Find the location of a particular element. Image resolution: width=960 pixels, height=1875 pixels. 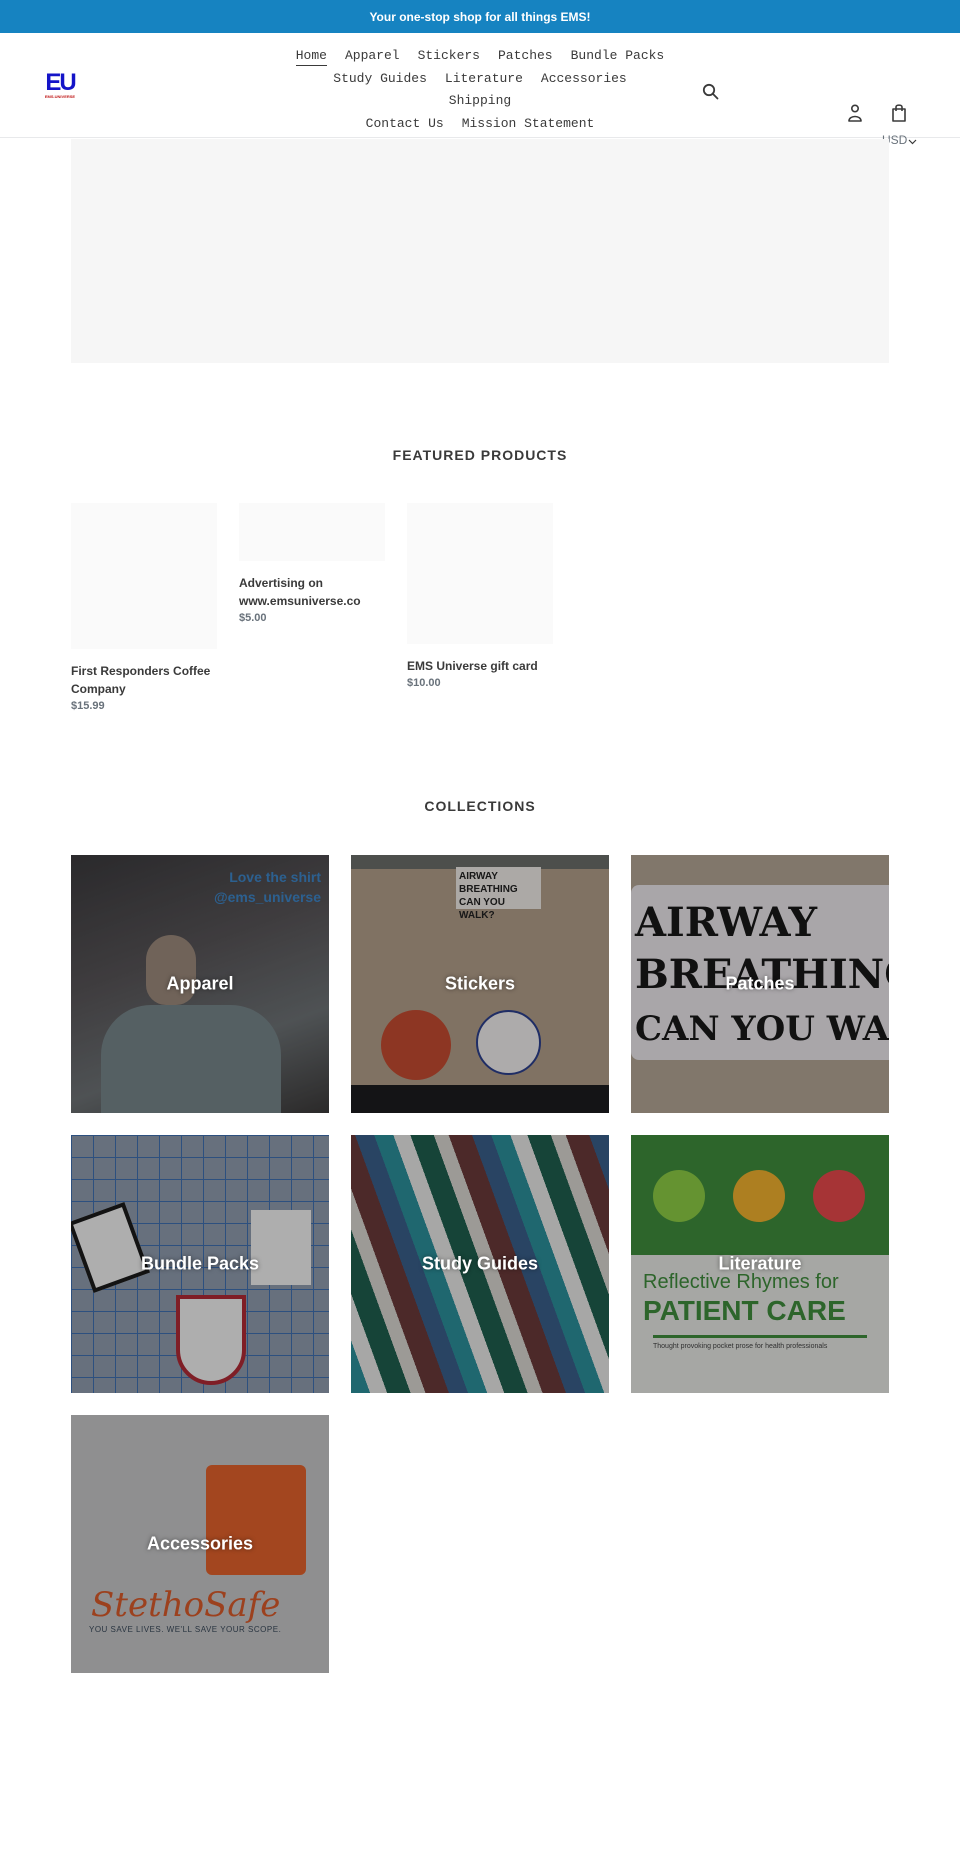

nav-item-accessories: Accessories is located at coordinates (584, 79).